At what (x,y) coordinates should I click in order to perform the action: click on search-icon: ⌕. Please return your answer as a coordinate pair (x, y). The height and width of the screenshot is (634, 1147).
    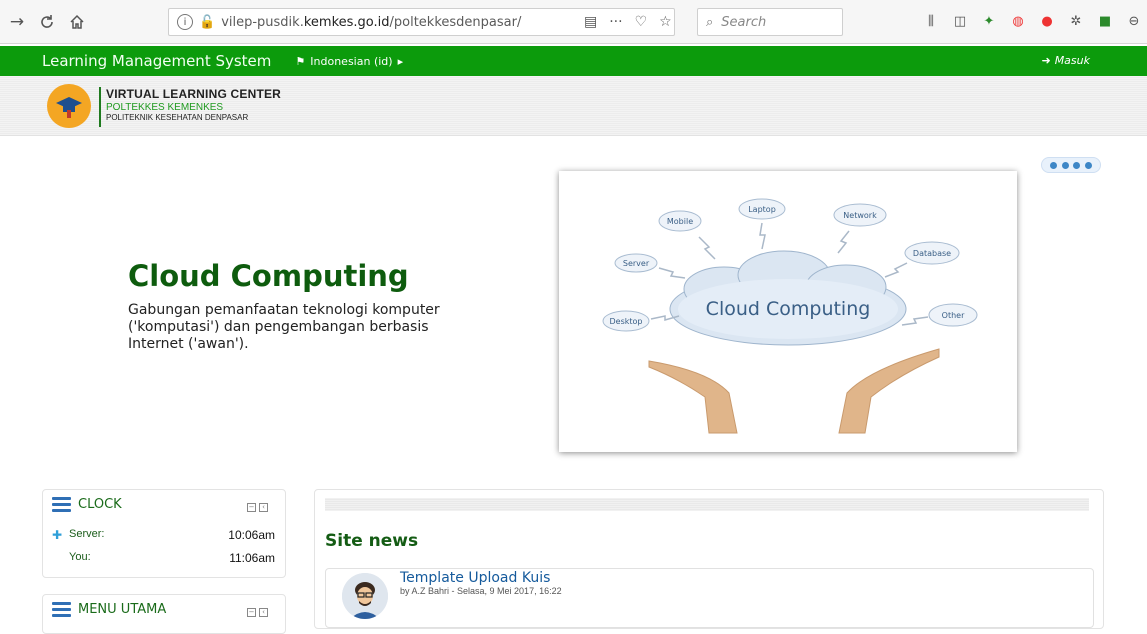
    Looking at the image, I should click on (710, 22).